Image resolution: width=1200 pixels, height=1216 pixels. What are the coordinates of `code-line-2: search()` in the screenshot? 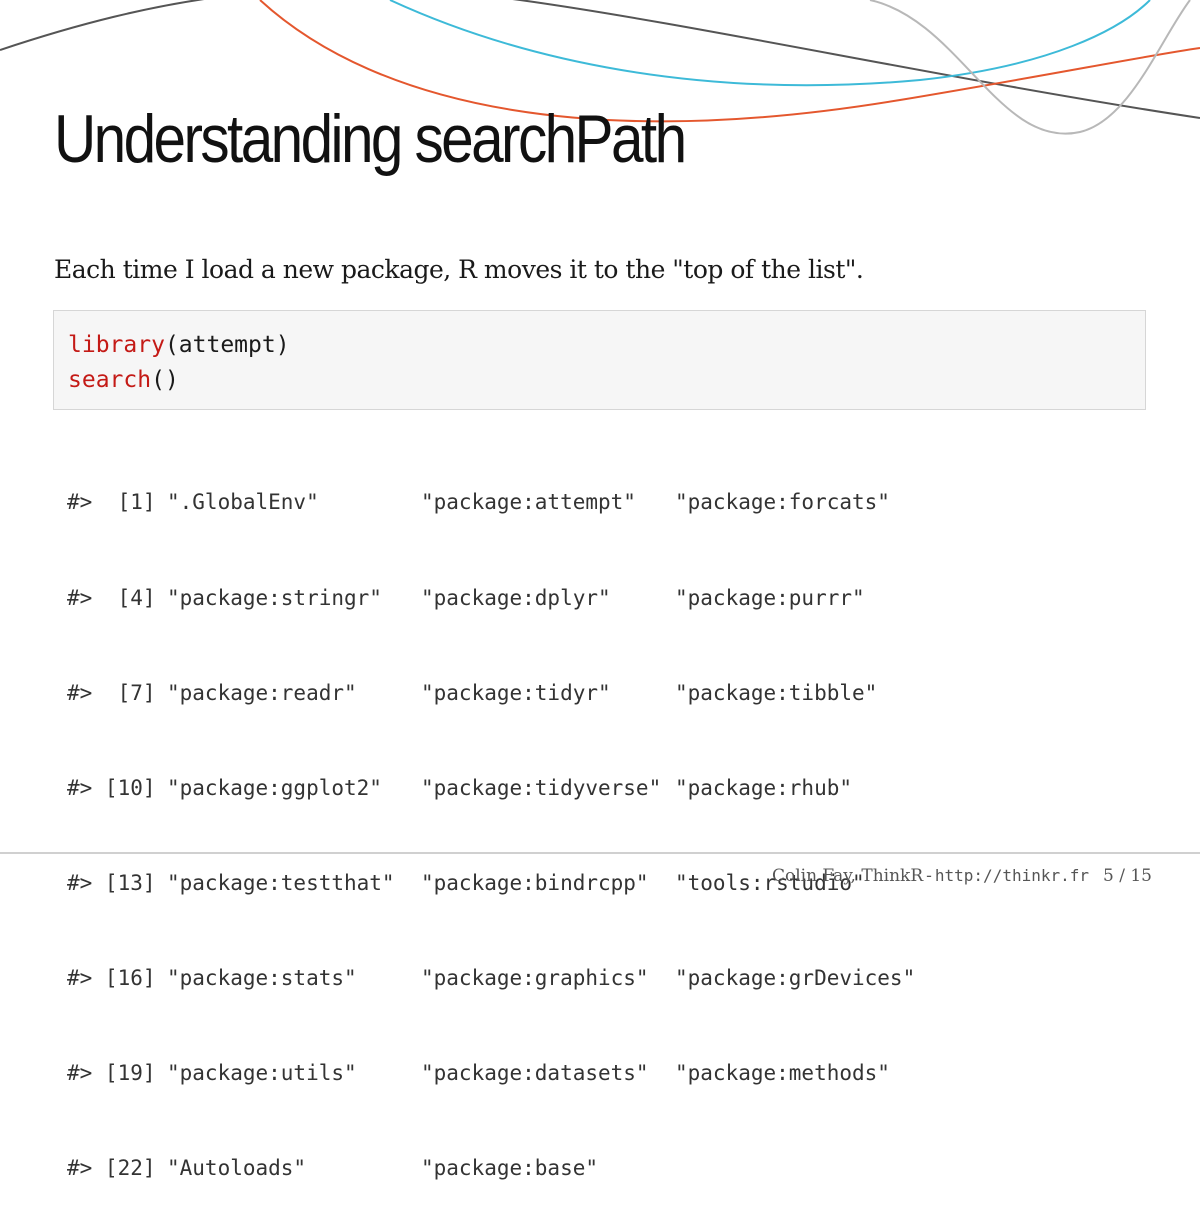 It's located at (606, 380).